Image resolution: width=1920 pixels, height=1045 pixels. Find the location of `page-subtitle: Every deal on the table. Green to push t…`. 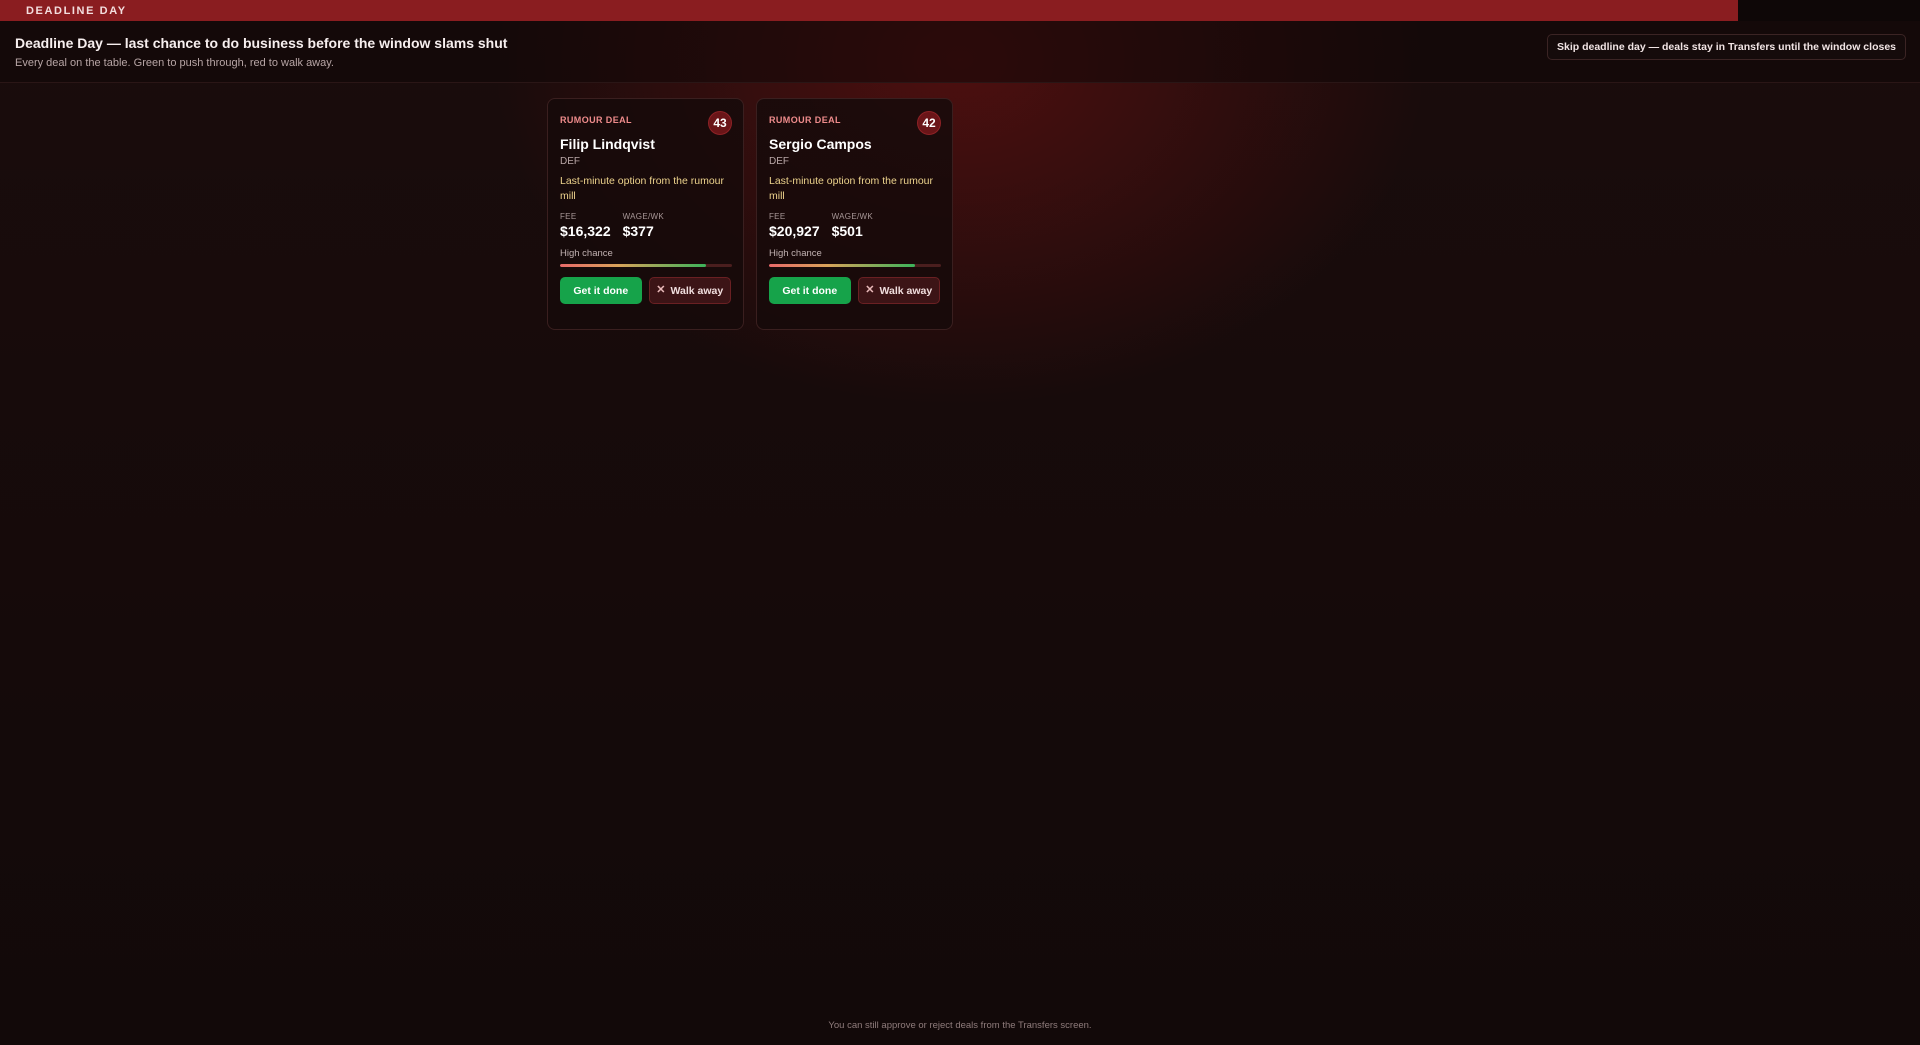

page-subtitle: Every deal on the table. Green to push t… is located at coordinates (174, 63).